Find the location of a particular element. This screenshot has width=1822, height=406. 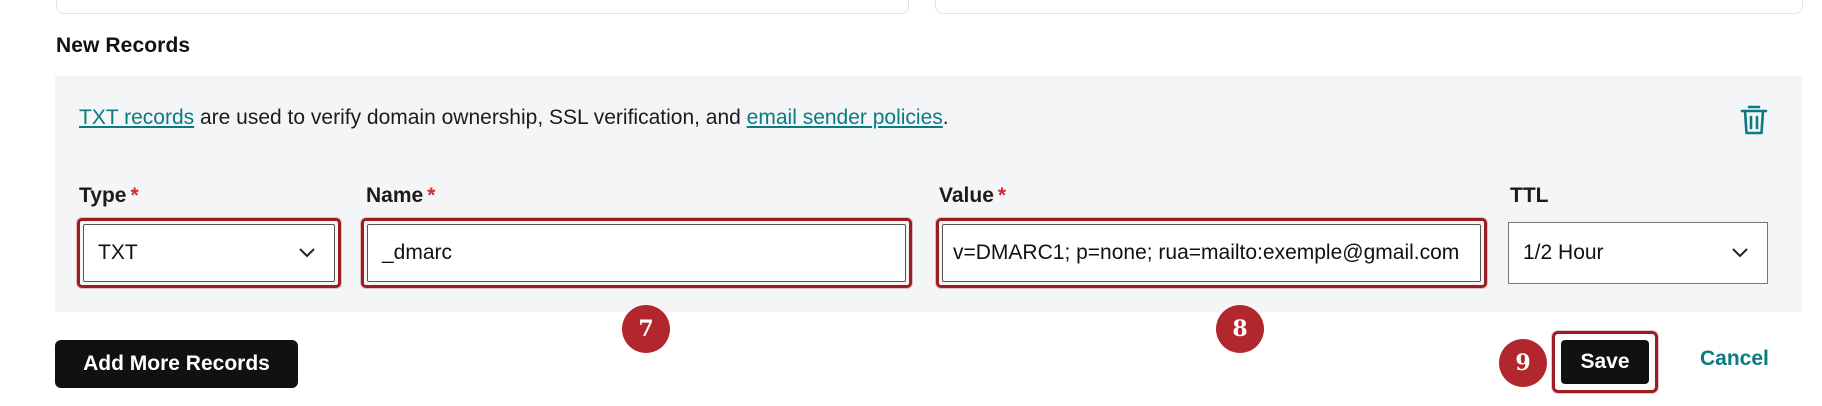

name-label: Name * is located at coordinates (401, 195).